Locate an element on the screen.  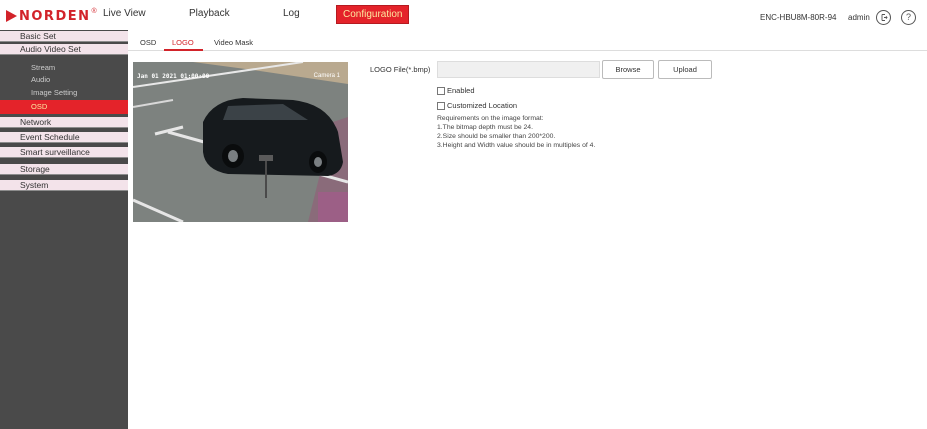
nav-live-view: Live View is located at coordinates (124, 13).